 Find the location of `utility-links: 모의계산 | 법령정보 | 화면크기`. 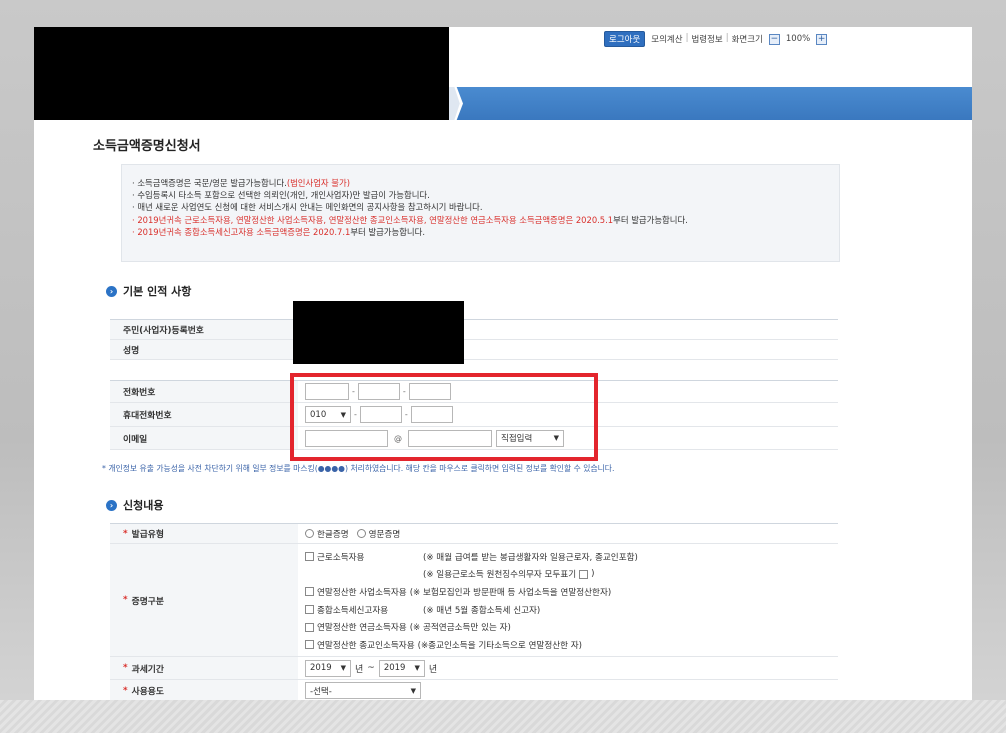

utility-links: 모의계산 | 법령정보 | 화면크기 is located at coordinates (707, 39).